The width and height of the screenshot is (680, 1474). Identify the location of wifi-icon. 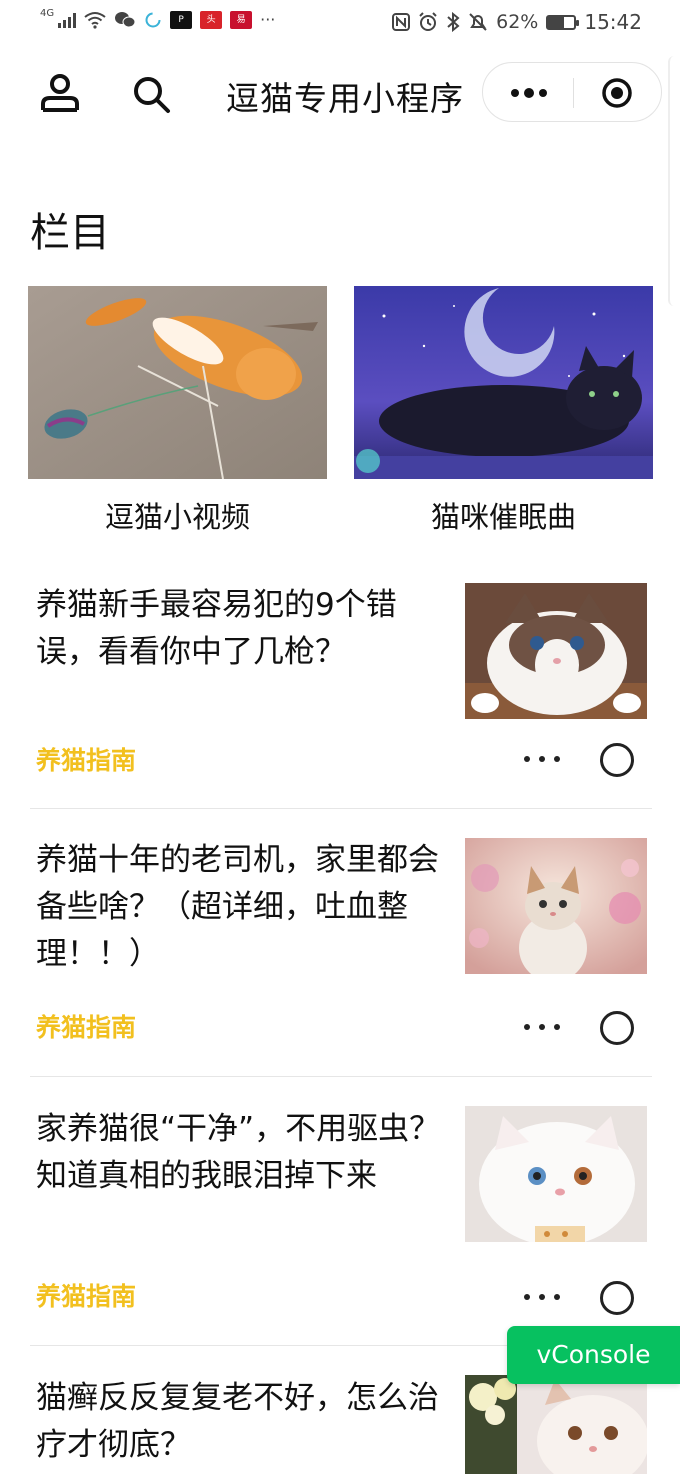
(95, 20).